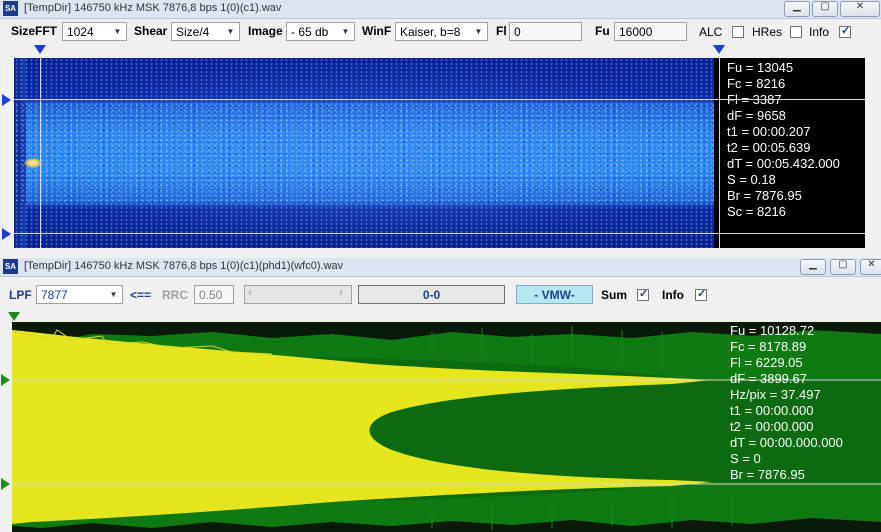  I want to click on vmw-button: - VMW-, so click(554, 294).